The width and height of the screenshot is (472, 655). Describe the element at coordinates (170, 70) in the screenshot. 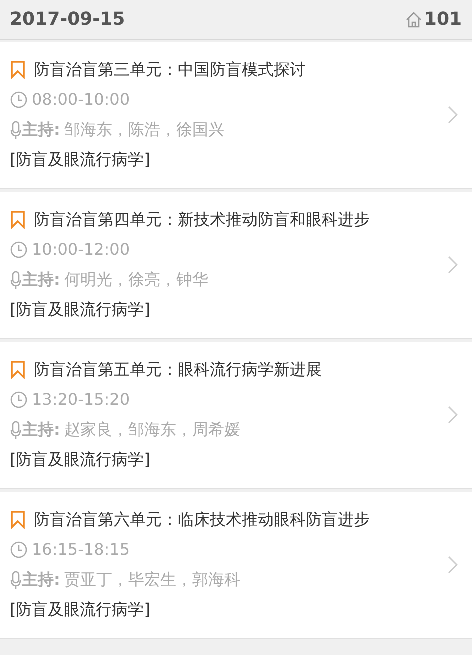

I see `session-title: 防盲治盲第三单元：中国防盲模式探讨` at that location.